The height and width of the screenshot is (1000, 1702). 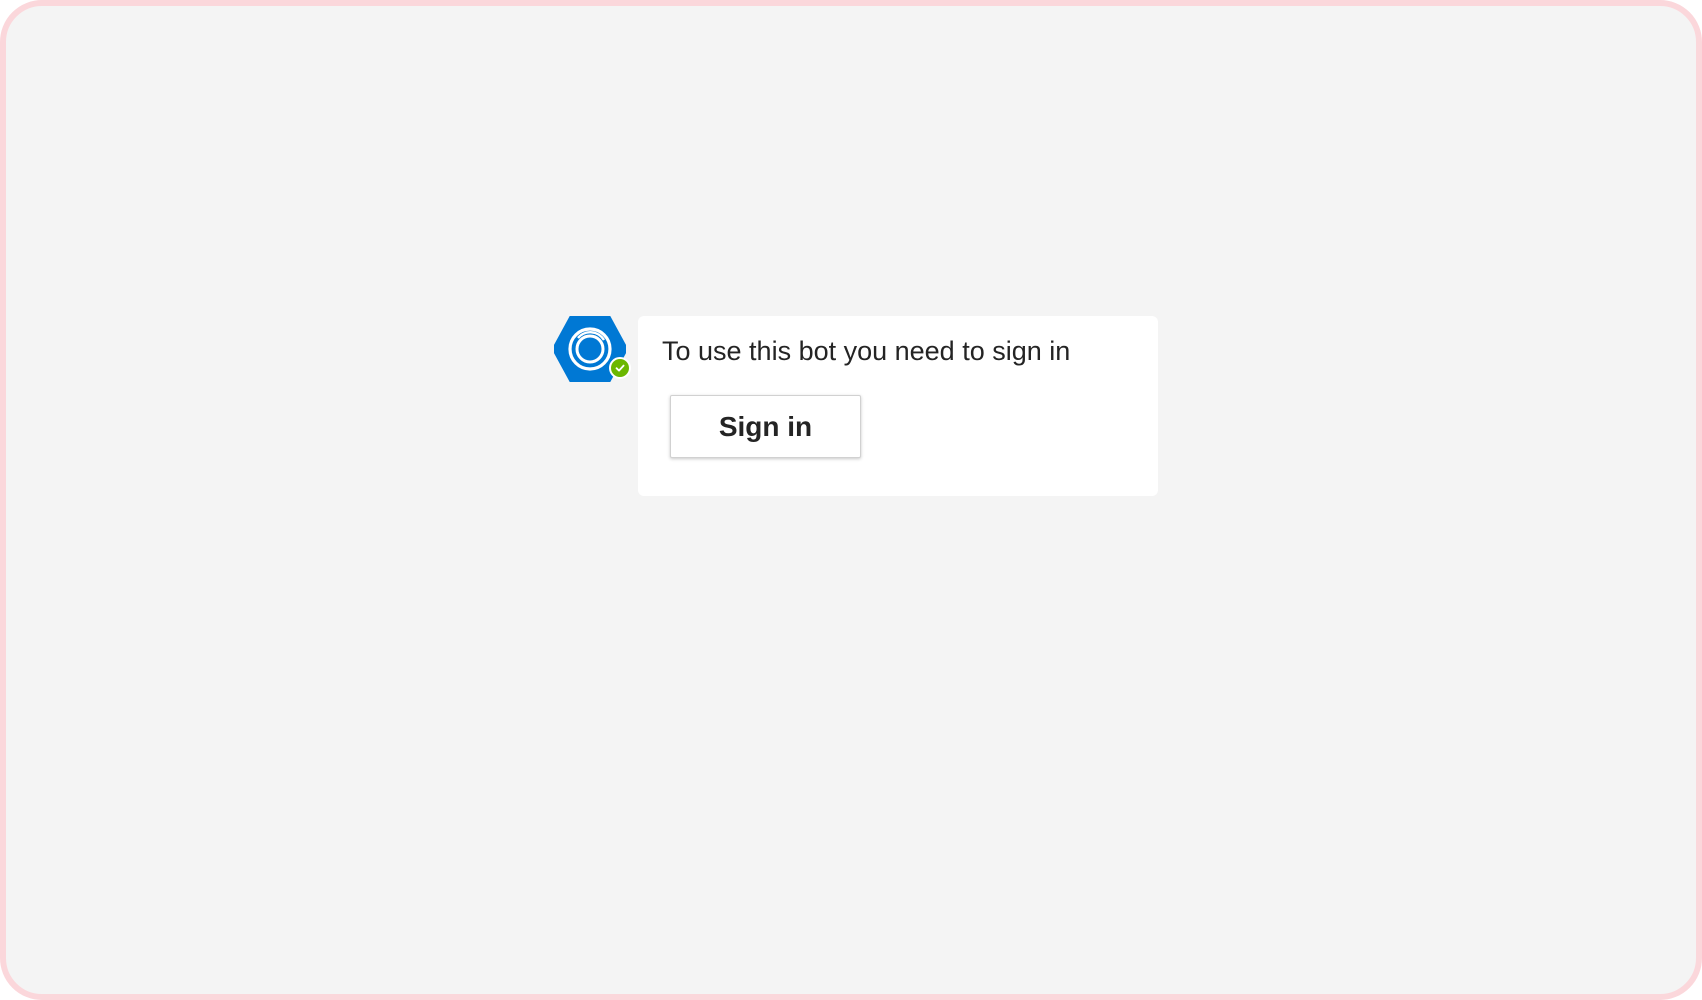 What do you see at coordinates (765, 427) in the screenshot?
I see `sign-in-button: Sign in` at bounding box center [765, 427].